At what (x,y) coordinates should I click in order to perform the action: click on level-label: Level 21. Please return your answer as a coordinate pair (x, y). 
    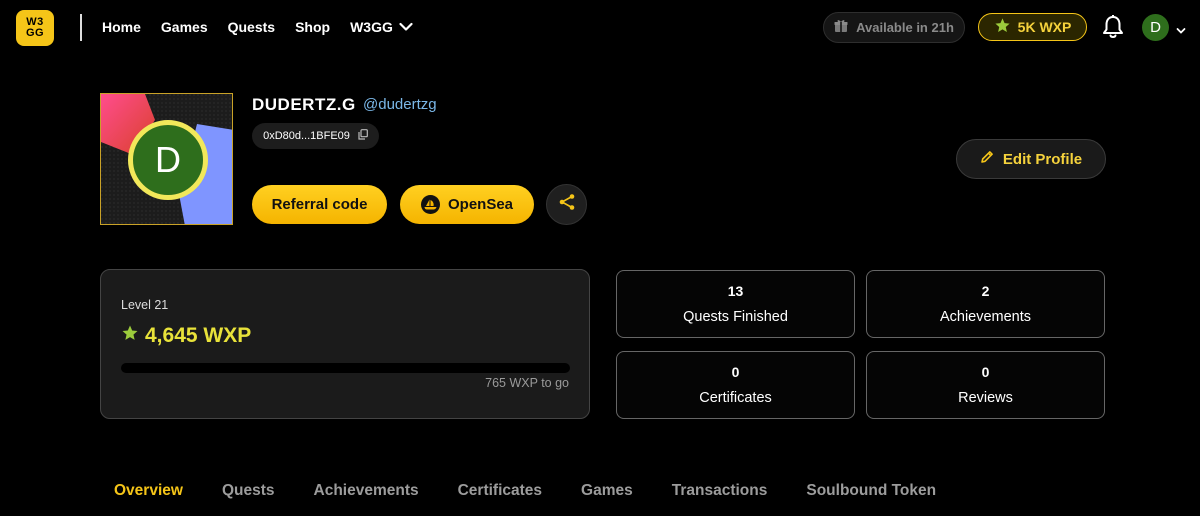
    Looking at the image, I should click on (145, 305).